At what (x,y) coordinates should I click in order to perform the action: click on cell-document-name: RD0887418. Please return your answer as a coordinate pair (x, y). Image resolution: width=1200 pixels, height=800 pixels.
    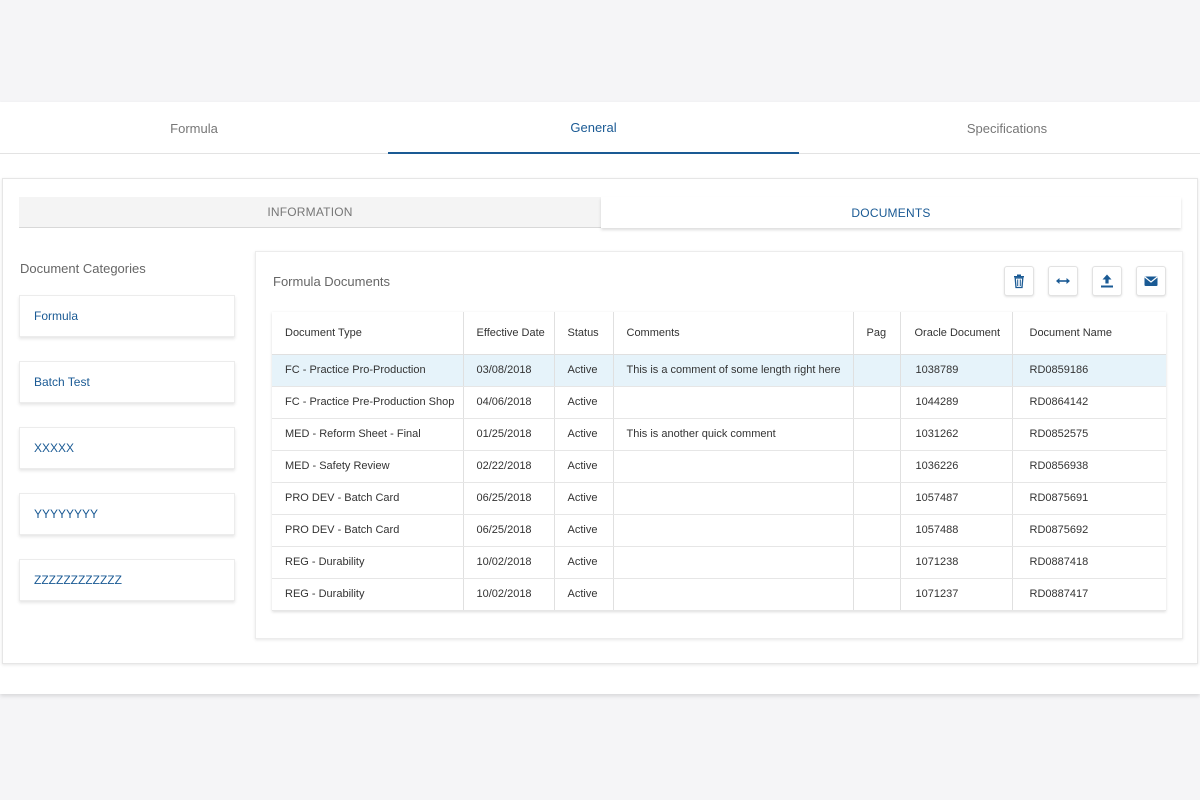
    Looking at the image, I should click on (1089, 562).